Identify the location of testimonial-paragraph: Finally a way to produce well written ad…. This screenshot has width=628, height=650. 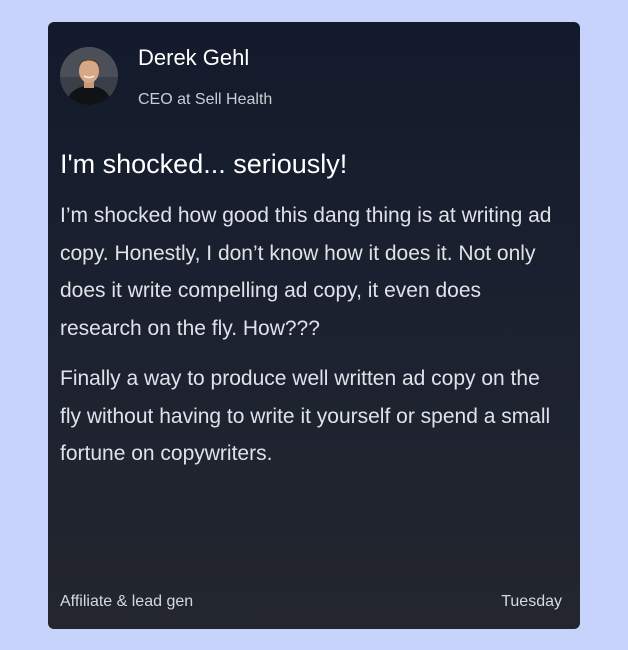
(305, 416).